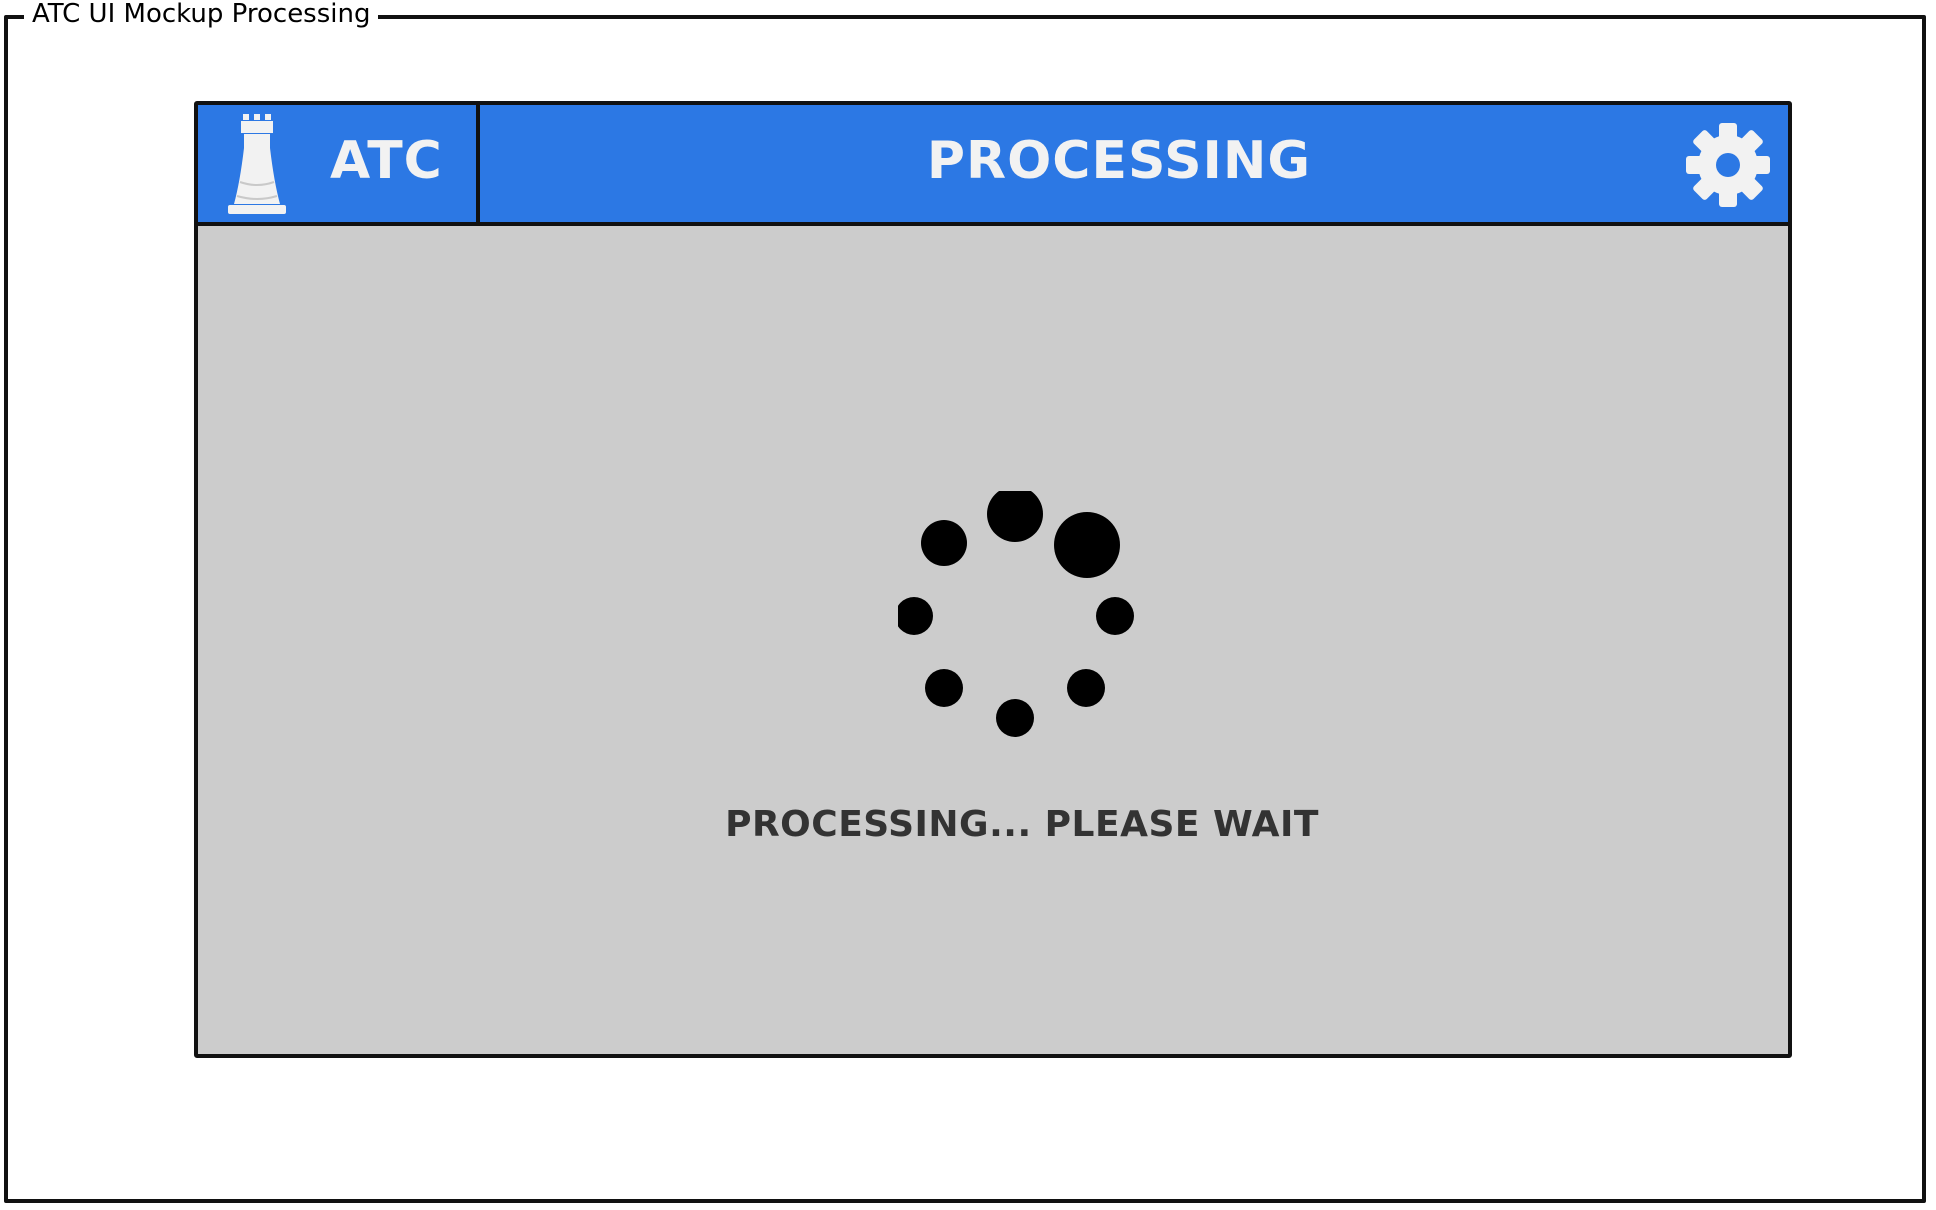  What do you see at coordinates (257, 164) in the screenshot?
I see `rook-icon` at bounding box center [257, 164].